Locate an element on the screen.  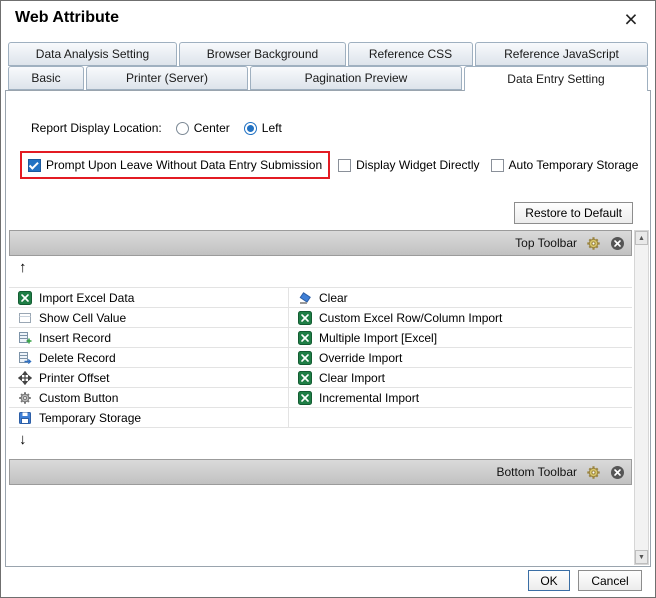
table-row: Printer Offset Clear Import is located at coordinates (320, 378).